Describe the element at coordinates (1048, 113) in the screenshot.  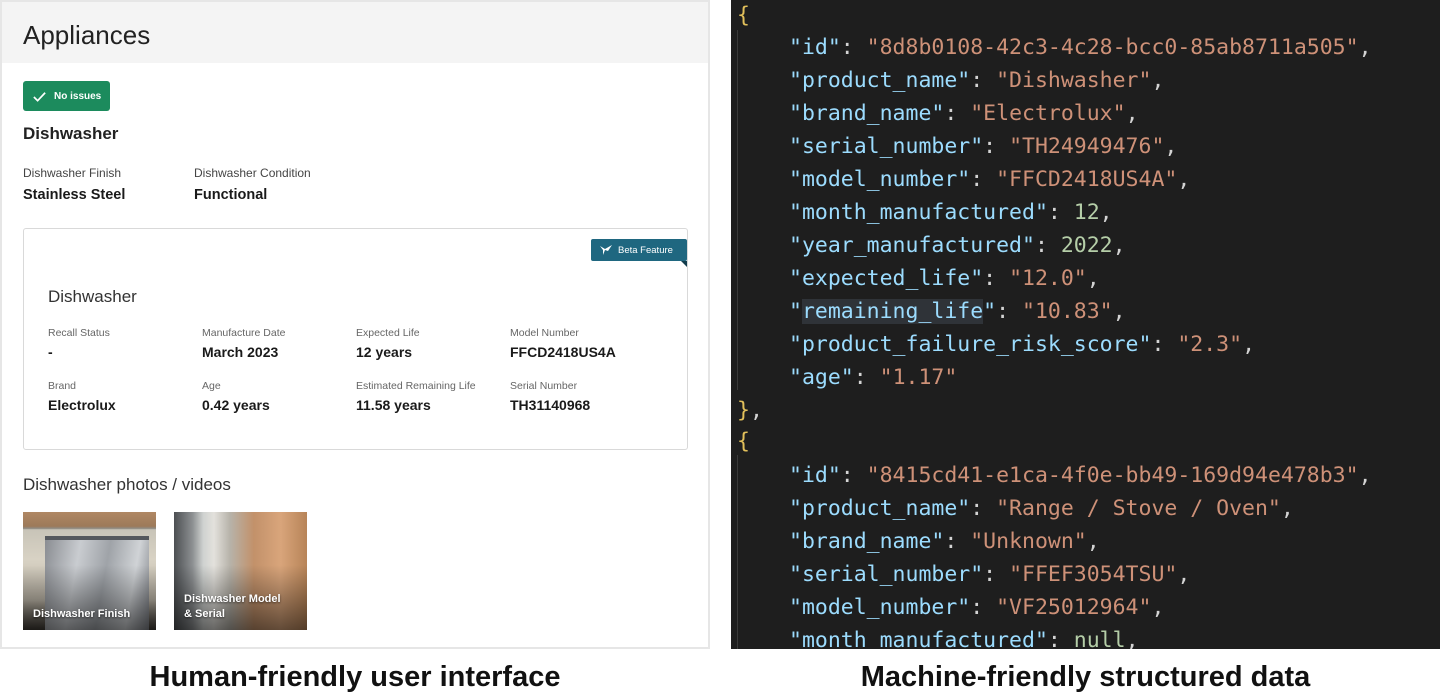
I see `json-value: "Electrolux"` at that location.